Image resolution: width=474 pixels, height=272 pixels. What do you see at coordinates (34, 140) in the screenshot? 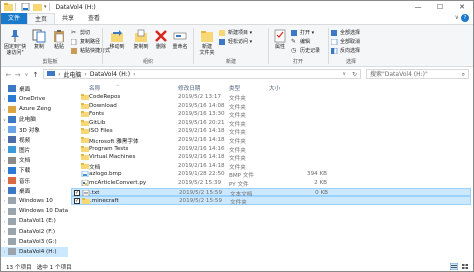
I see `nav-item: › 视频` at bounding box center [34, 140].